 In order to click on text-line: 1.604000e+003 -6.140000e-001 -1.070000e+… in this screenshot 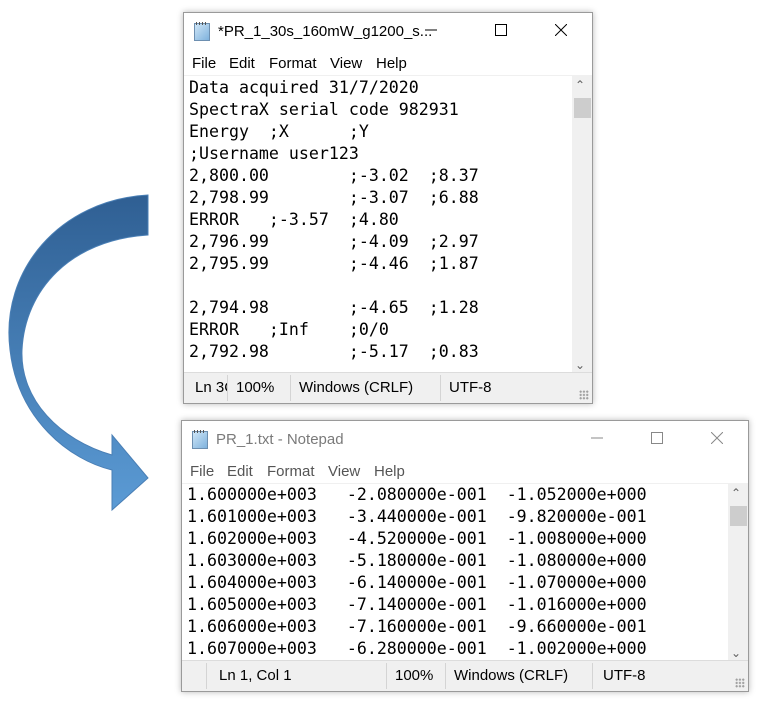, I will do `click(417, 582)`.